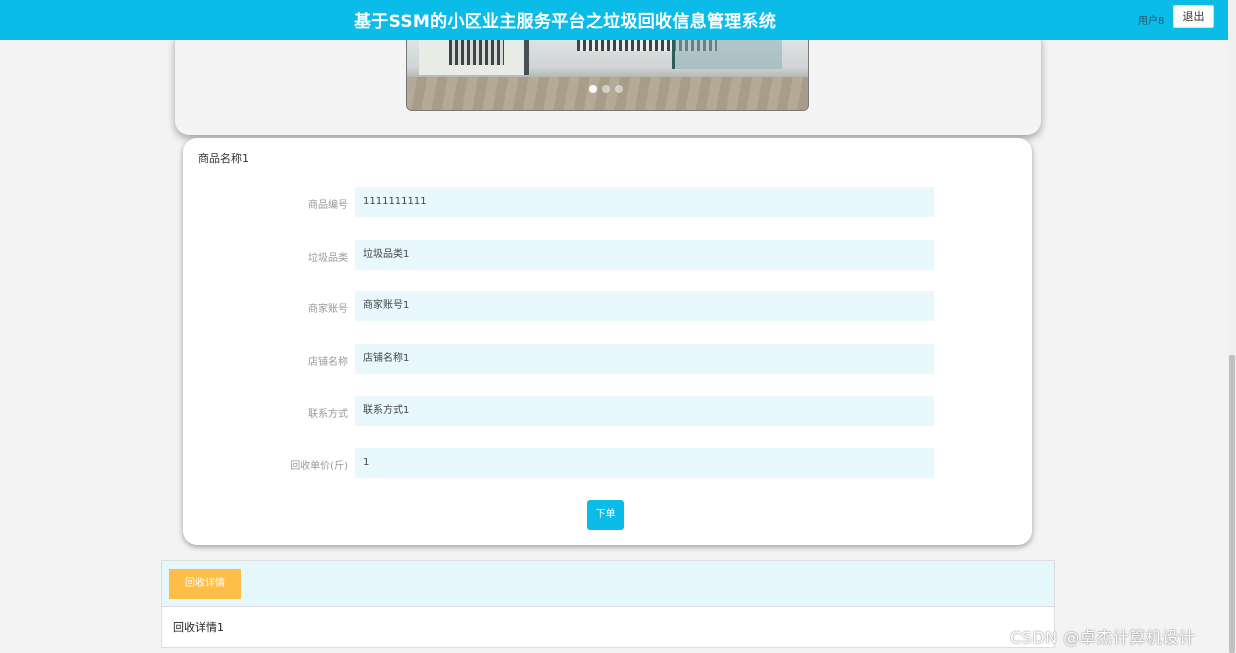 Image resolution: width=1236 pixels, height=653 pixels. I want to click on field-value: 店铺名称1, so click(644, 359).